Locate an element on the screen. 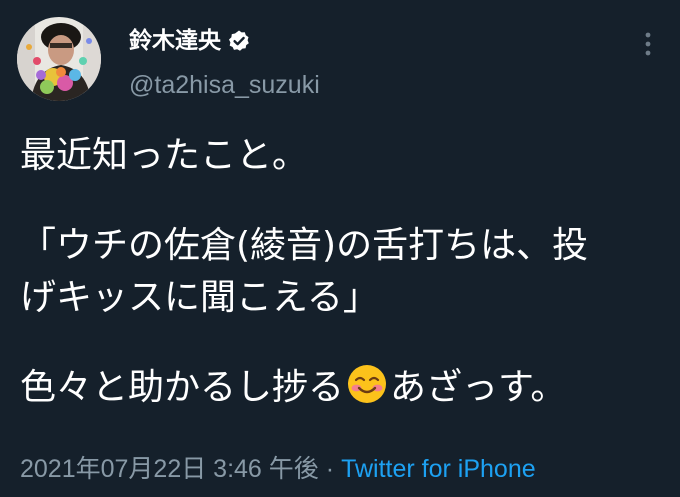 The width and height of the screenshot is (680, 497). tweet-line-3: げキッスに聞こえる」 is located at coordinates (199, 297).